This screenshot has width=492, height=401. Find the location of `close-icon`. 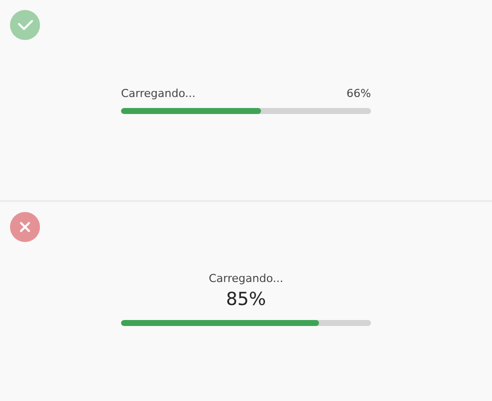

close-icon is located at coordinates (25, 227).